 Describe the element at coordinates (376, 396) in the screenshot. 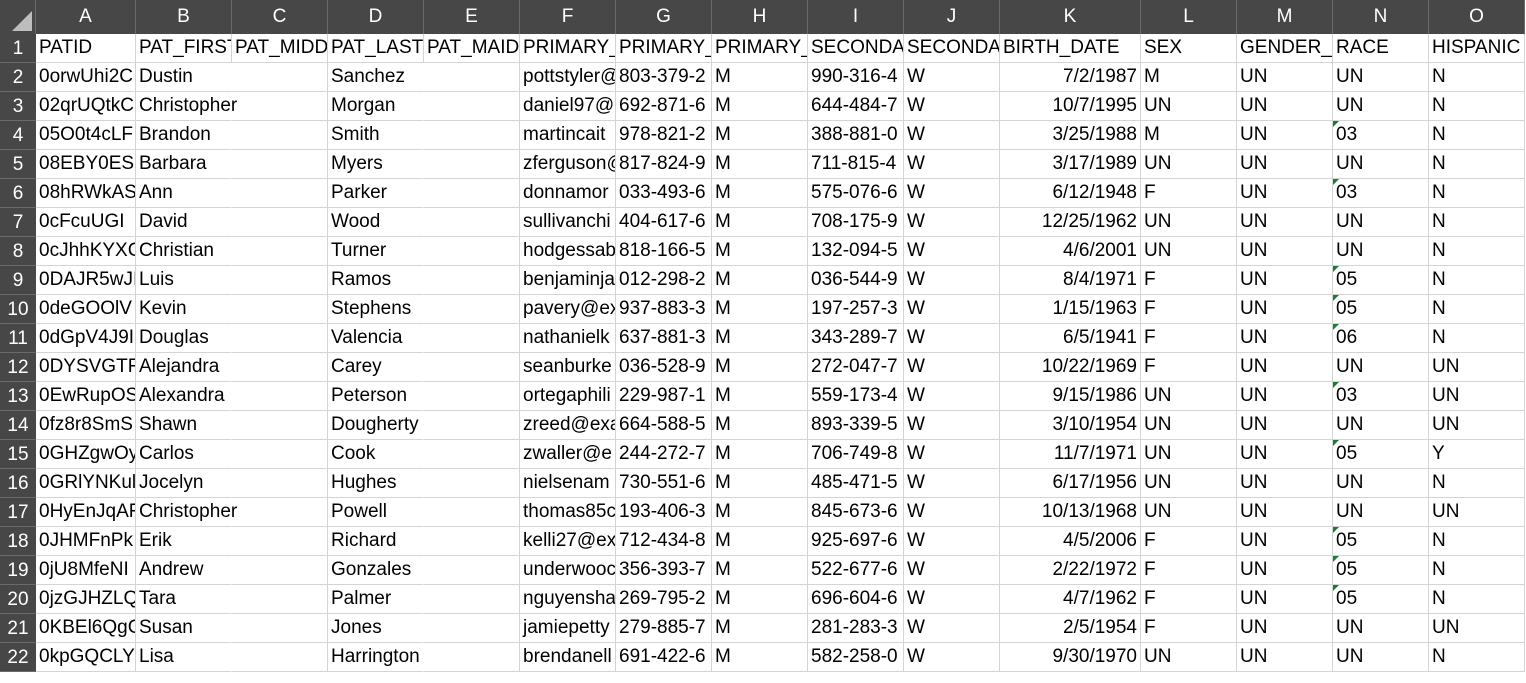

I see `cell-d13: Peterson` at that location.